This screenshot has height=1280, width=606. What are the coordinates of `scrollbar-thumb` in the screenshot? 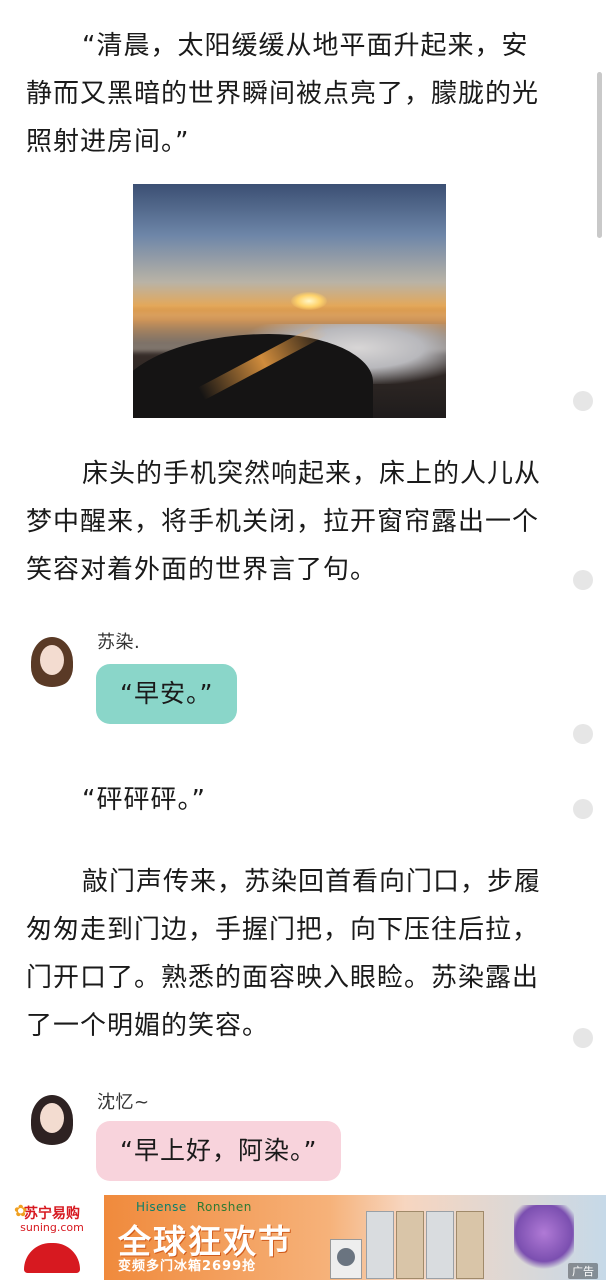 It's located at (599, 155).